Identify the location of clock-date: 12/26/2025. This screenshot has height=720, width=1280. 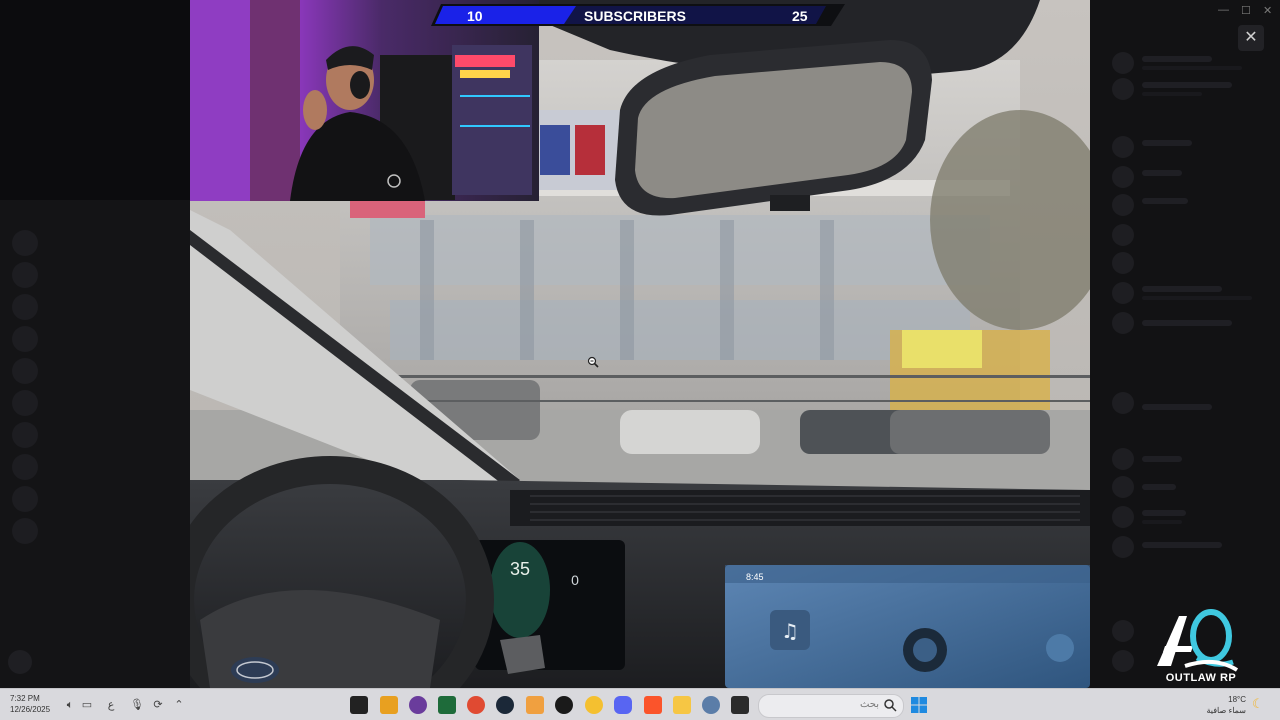
(30, 709).